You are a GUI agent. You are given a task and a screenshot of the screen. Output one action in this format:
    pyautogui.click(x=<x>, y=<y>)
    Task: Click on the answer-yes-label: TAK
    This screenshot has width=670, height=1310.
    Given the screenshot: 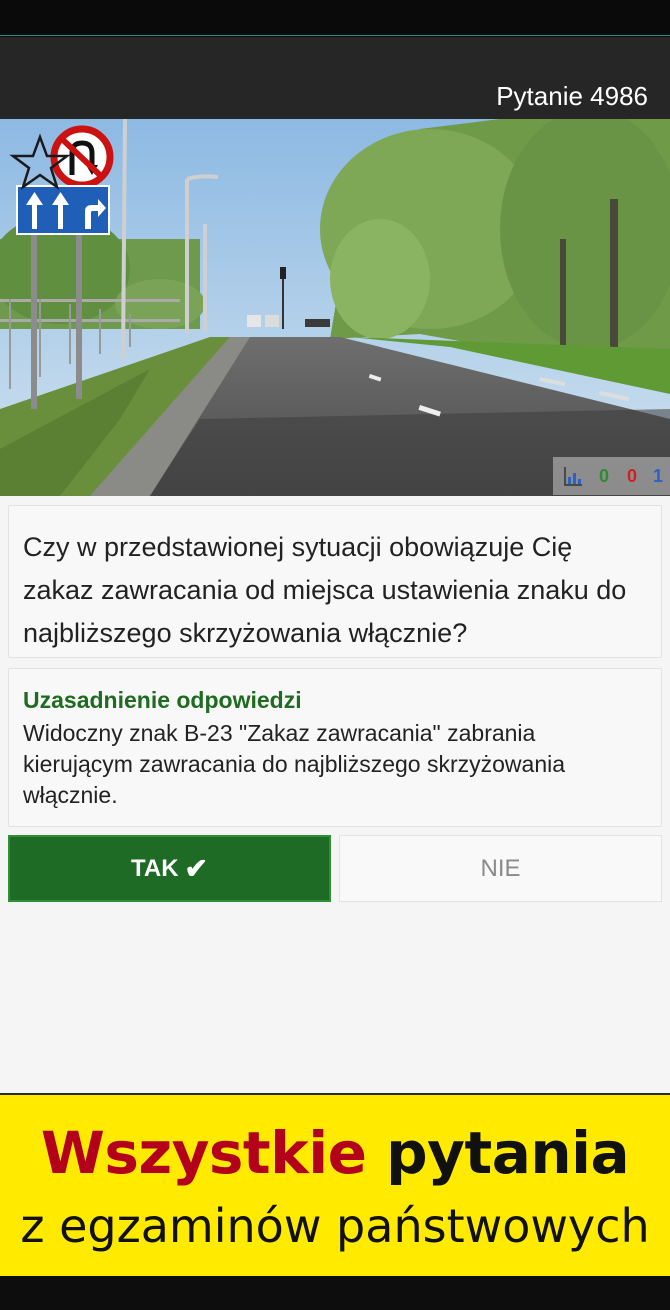 What is the action you would take?
    pyautogui.click(x=154, y=868)
    